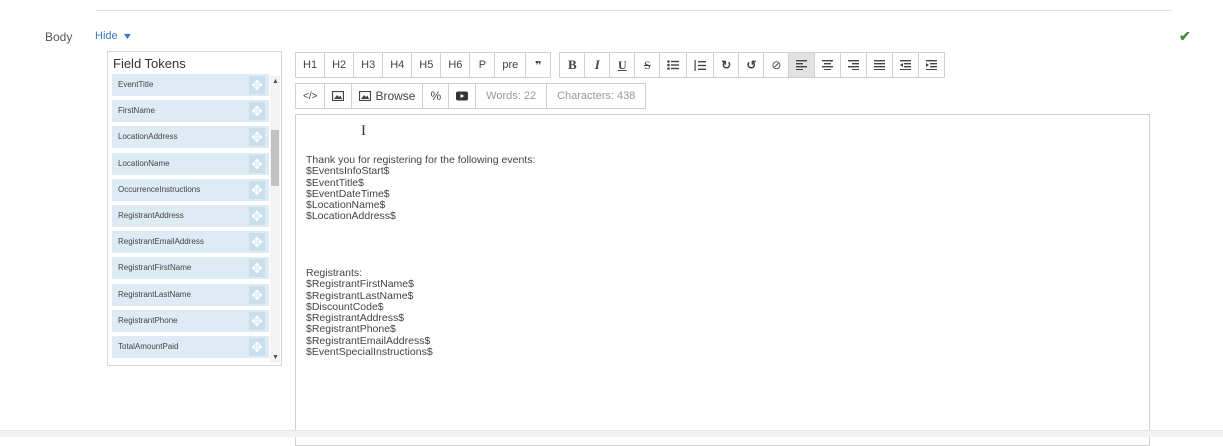 This screenshot has height=446, width=1223. Describe the element at coordinates (351, 216) in the screenshot. I see `editor-line: $LocationAddress$` at that location.